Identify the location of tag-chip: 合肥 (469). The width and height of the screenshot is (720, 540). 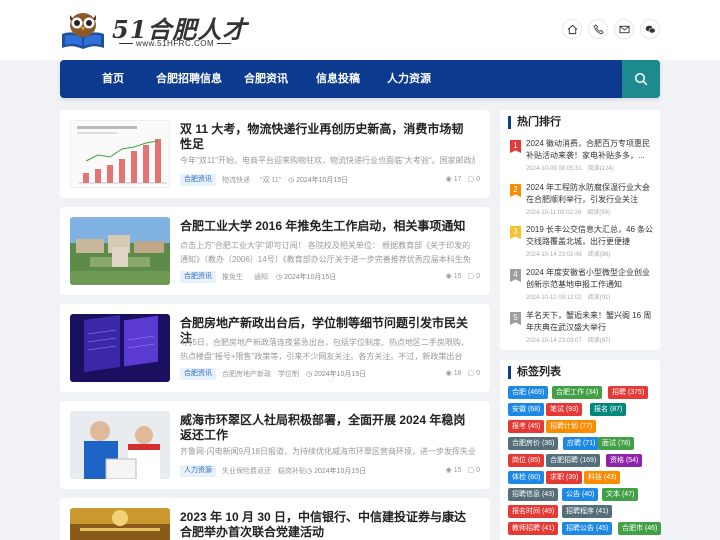
(528, 392).